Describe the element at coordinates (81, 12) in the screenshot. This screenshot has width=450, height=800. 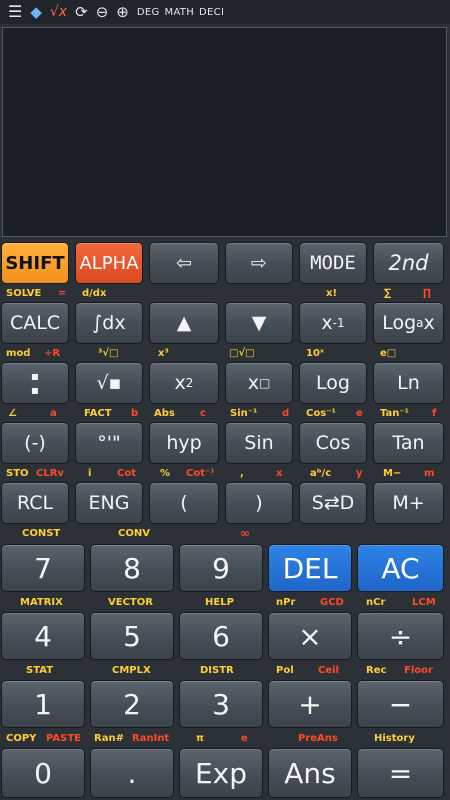
I see `refresh-icon: ⟳` at that location.